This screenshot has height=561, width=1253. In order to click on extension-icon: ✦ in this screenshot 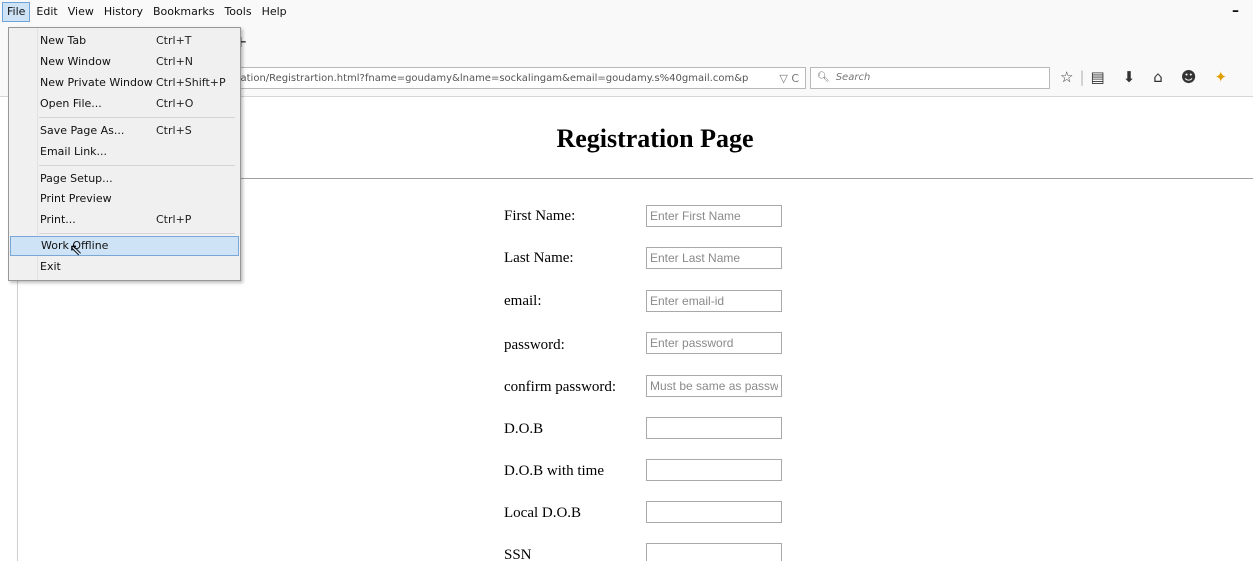, I will do `click(1220, 77)`.